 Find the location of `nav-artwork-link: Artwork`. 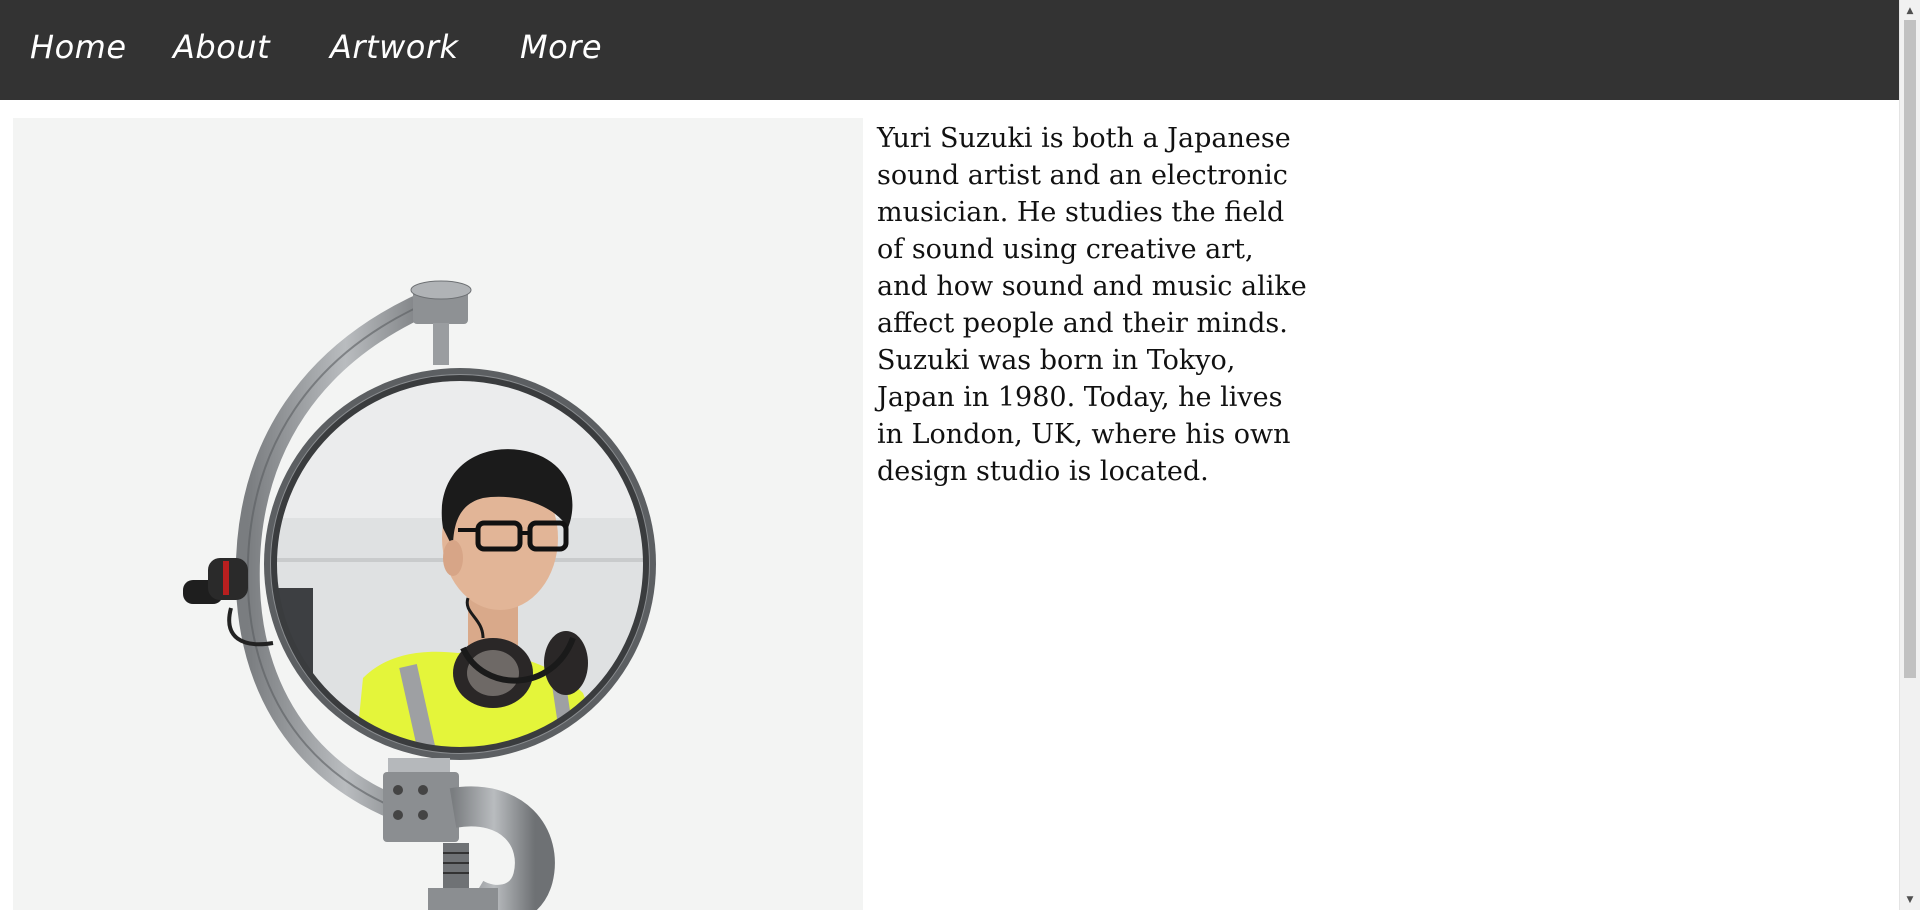

nav-artwork-link: Artwork is located at coordinates (394, 47).